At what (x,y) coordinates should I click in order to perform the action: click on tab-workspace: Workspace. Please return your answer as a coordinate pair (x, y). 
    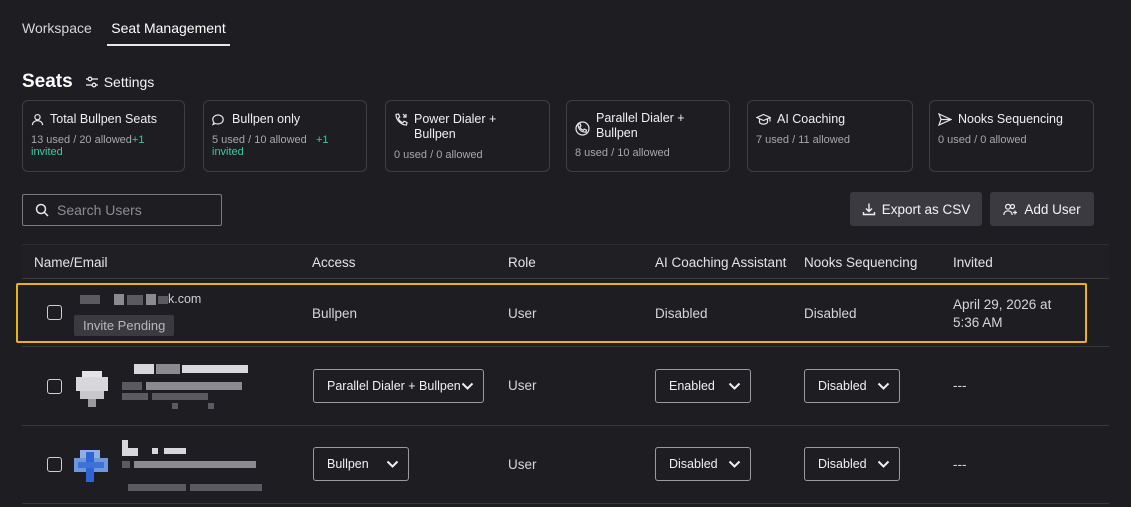
    Looking at the image, I should click on (57, 28).